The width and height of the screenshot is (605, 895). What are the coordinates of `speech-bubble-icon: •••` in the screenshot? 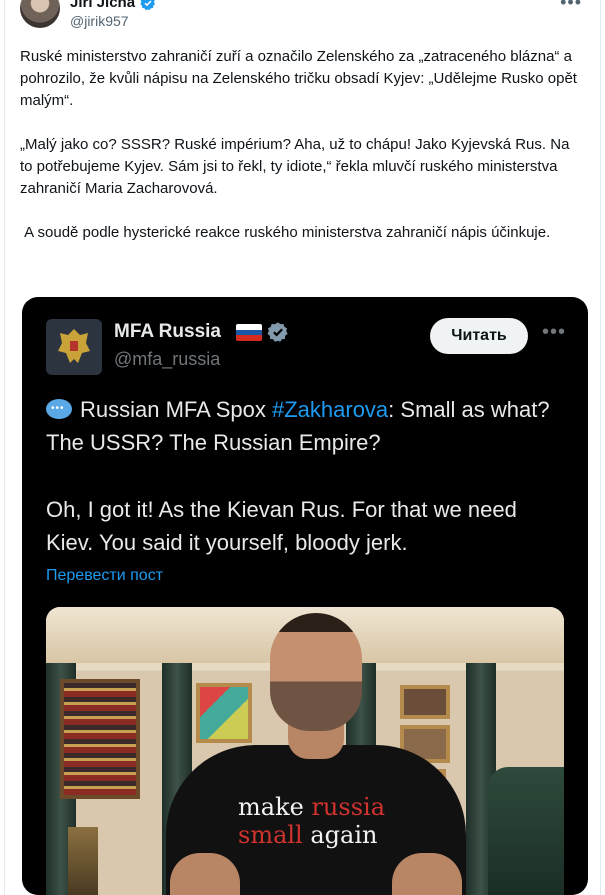 It's located at (59, 409).